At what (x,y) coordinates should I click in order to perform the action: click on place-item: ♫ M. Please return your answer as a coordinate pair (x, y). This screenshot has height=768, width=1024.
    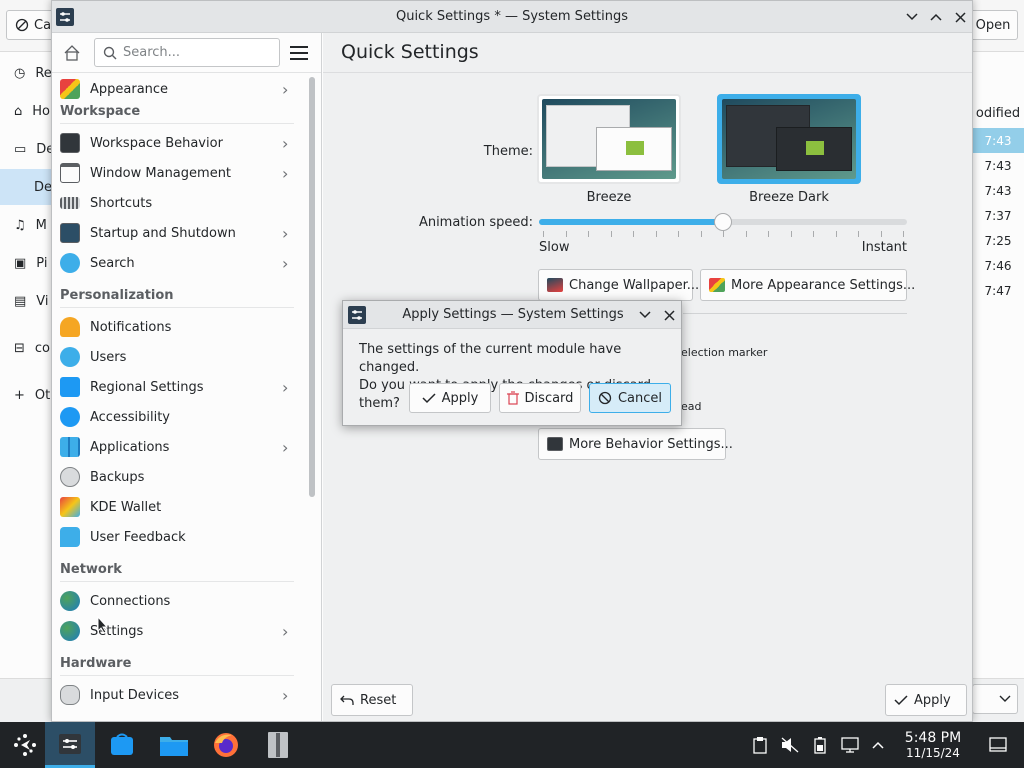
    Looking at the image, I should click on (26, 225).